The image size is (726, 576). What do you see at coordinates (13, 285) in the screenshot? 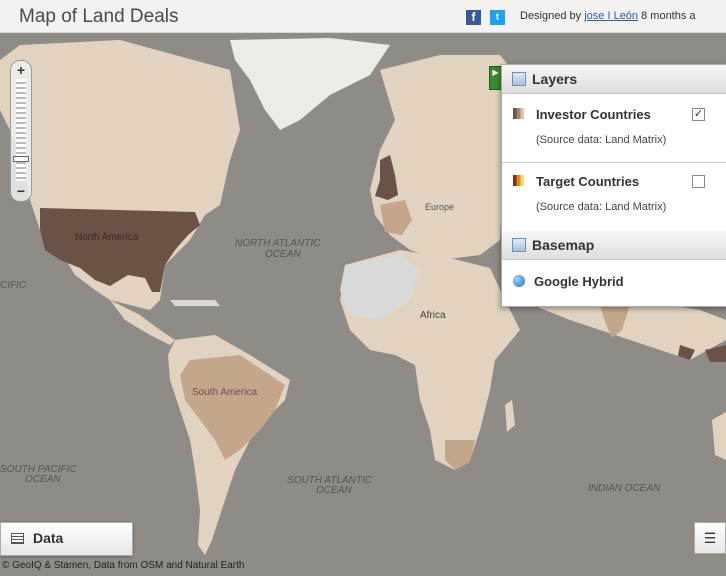
I see `label-pacific-partial: CIFIC` at bounding box center [13, 285].